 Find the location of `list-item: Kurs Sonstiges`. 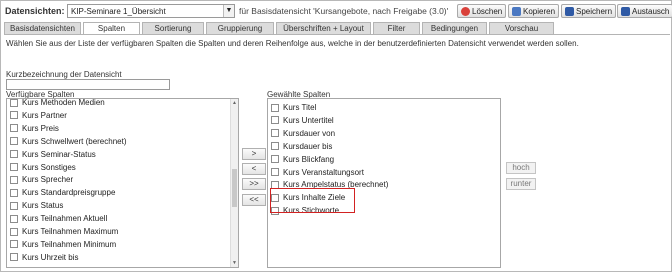

list-item: Kurs Sonstiges is located at coordinates (43, 167).